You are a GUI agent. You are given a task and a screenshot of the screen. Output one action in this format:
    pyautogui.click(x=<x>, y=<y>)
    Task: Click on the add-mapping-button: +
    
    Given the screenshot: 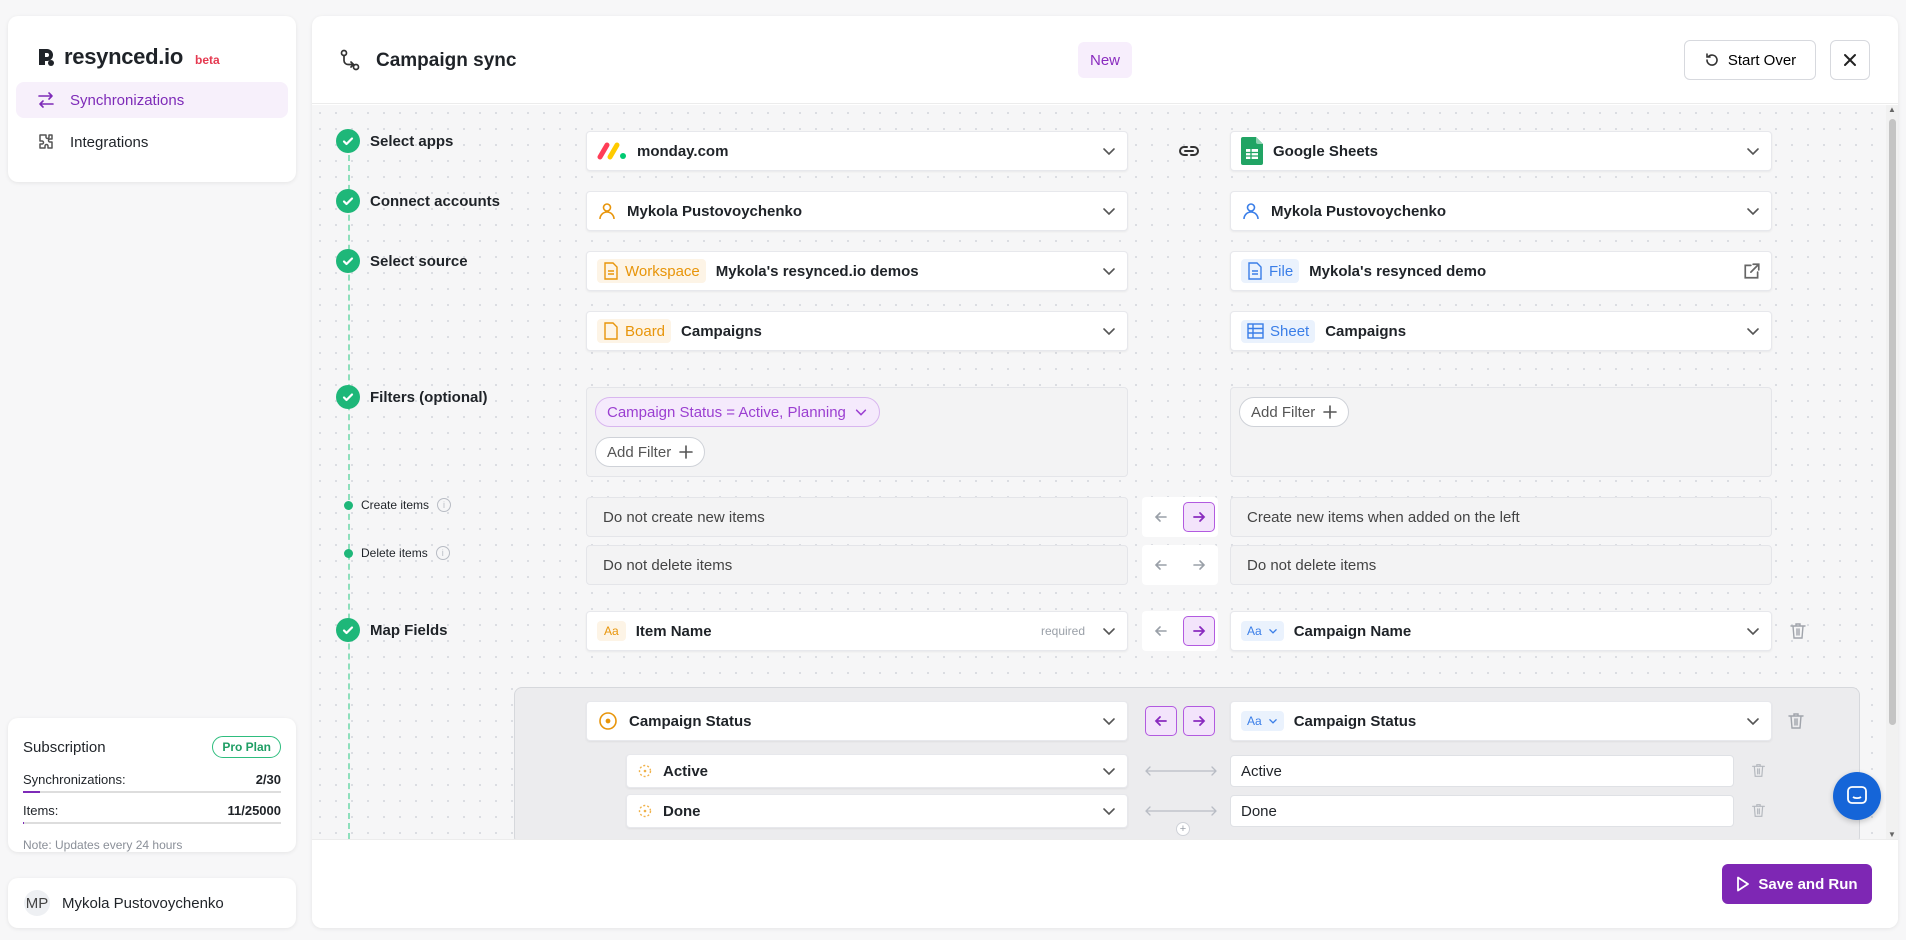 What is the action you would take?
    pyautogui.click(x=1183, y=829)
    